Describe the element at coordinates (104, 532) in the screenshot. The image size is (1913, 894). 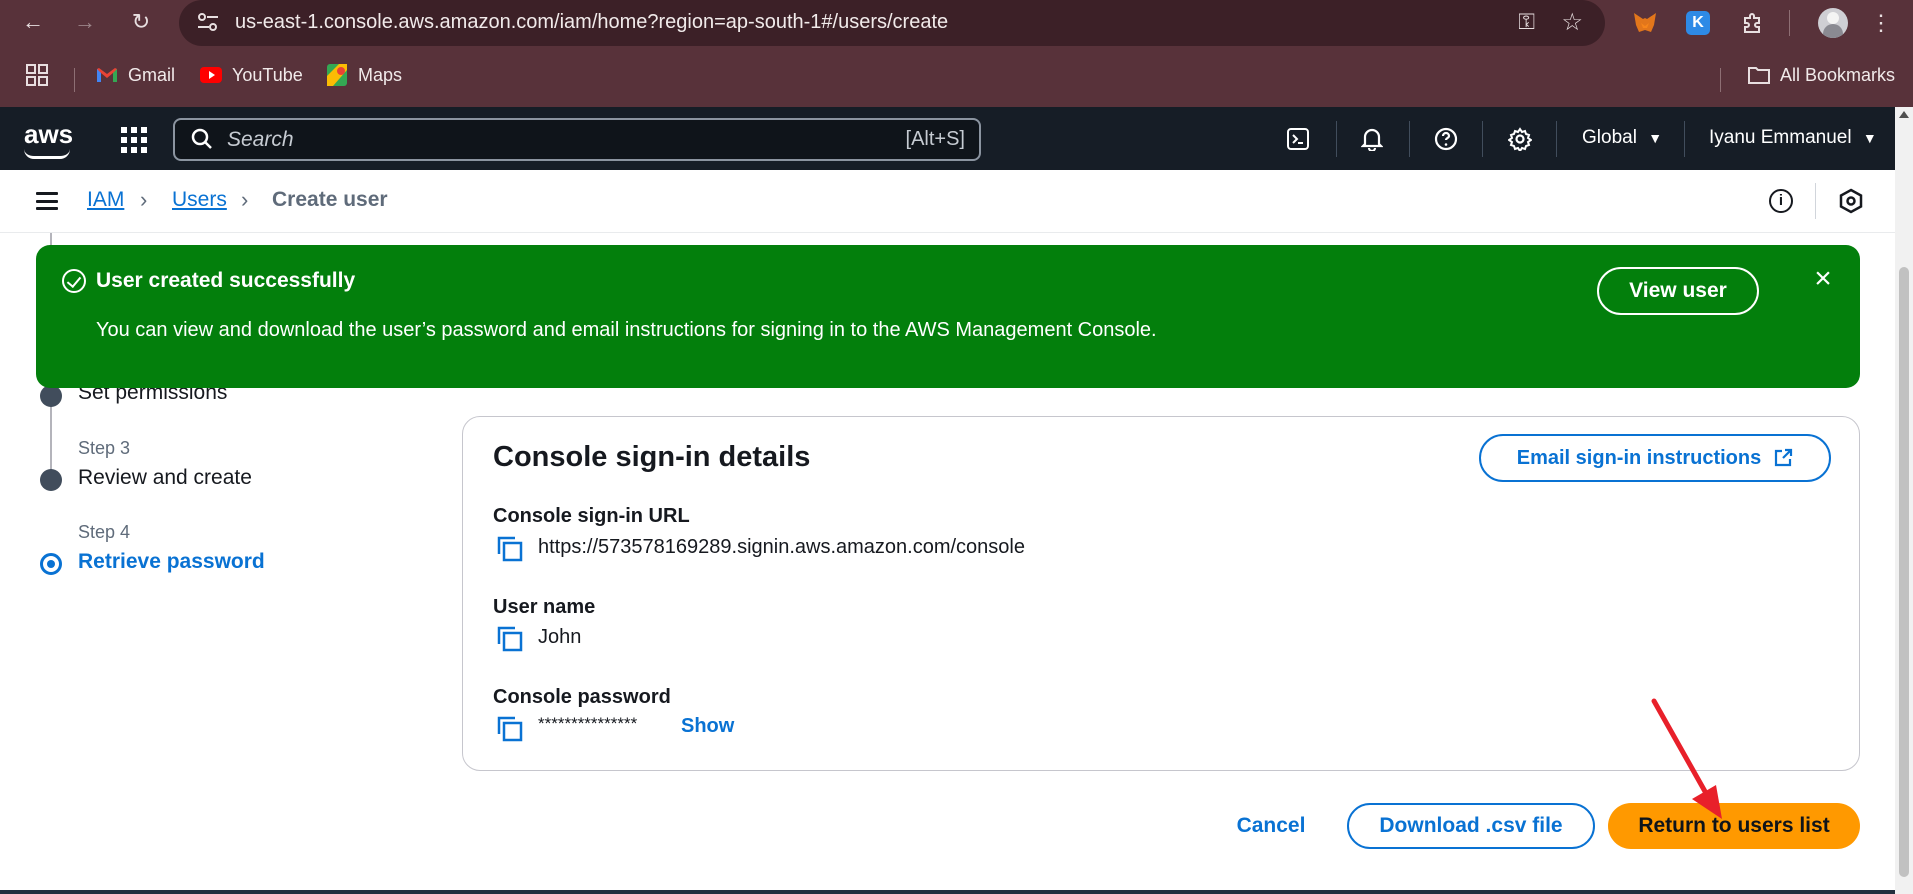
I see `step-number: Step 4` at that location.